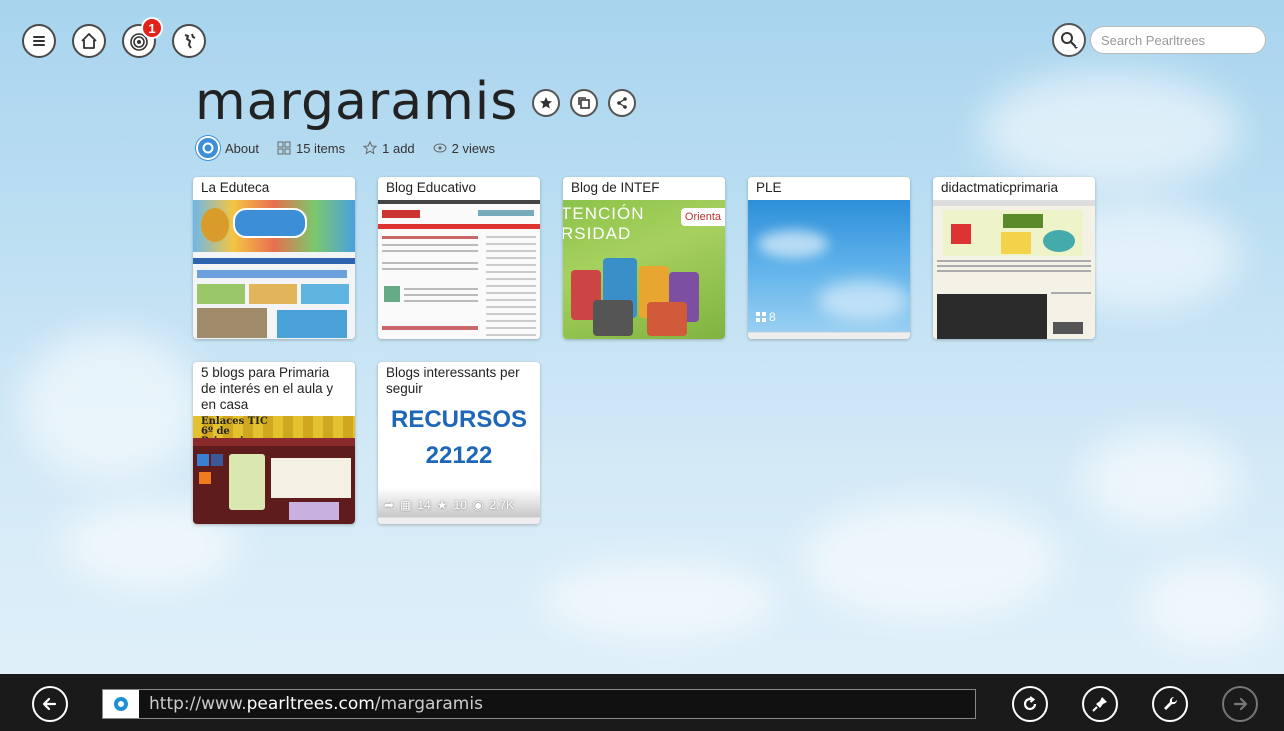 The width and height of the screenshot is (1284, 731). I want to click on menu-icon, so click(39, 41).